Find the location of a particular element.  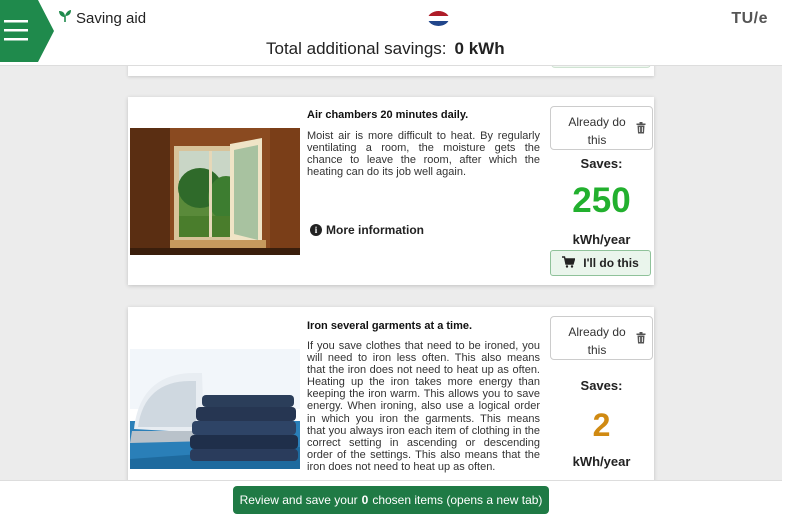

tue-logo: TU/e is located at coordinates (749, 18).